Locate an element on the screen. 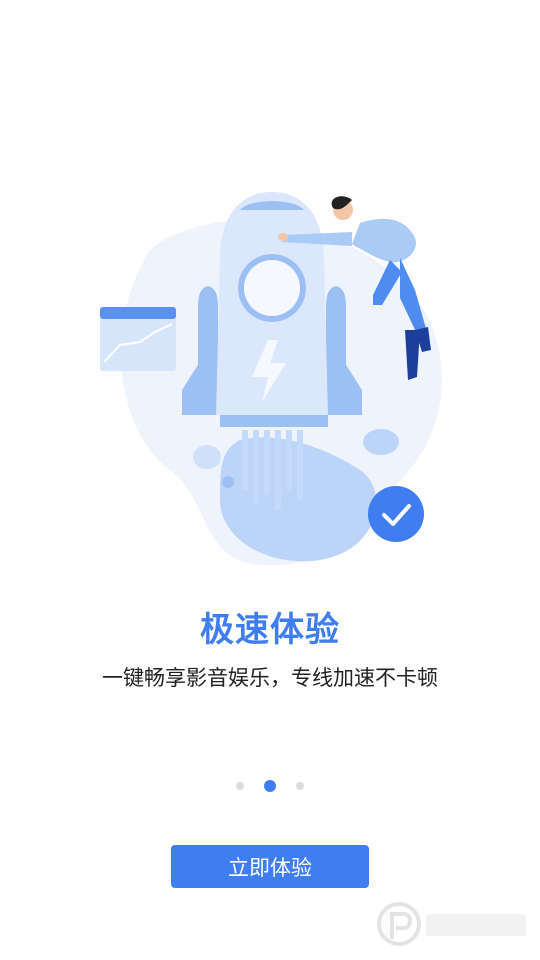  page-indicator is located at coordinates (270, 786).